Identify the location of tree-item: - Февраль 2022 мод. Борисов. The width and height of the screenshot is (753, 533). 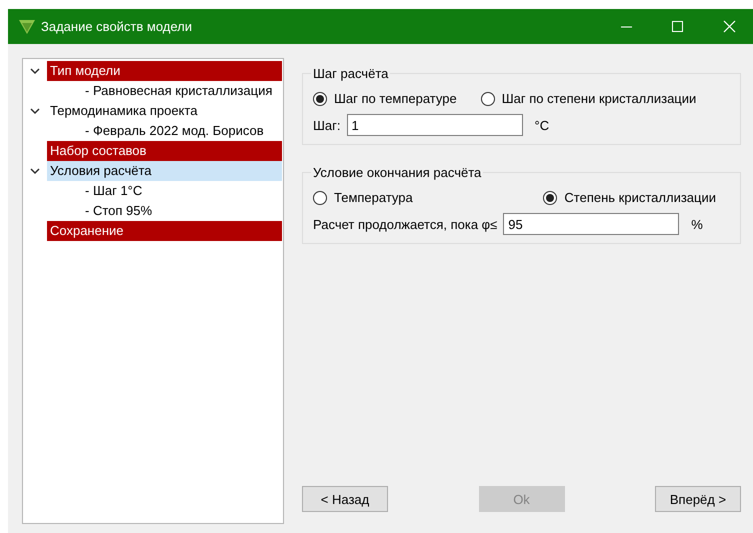
(174, 130).